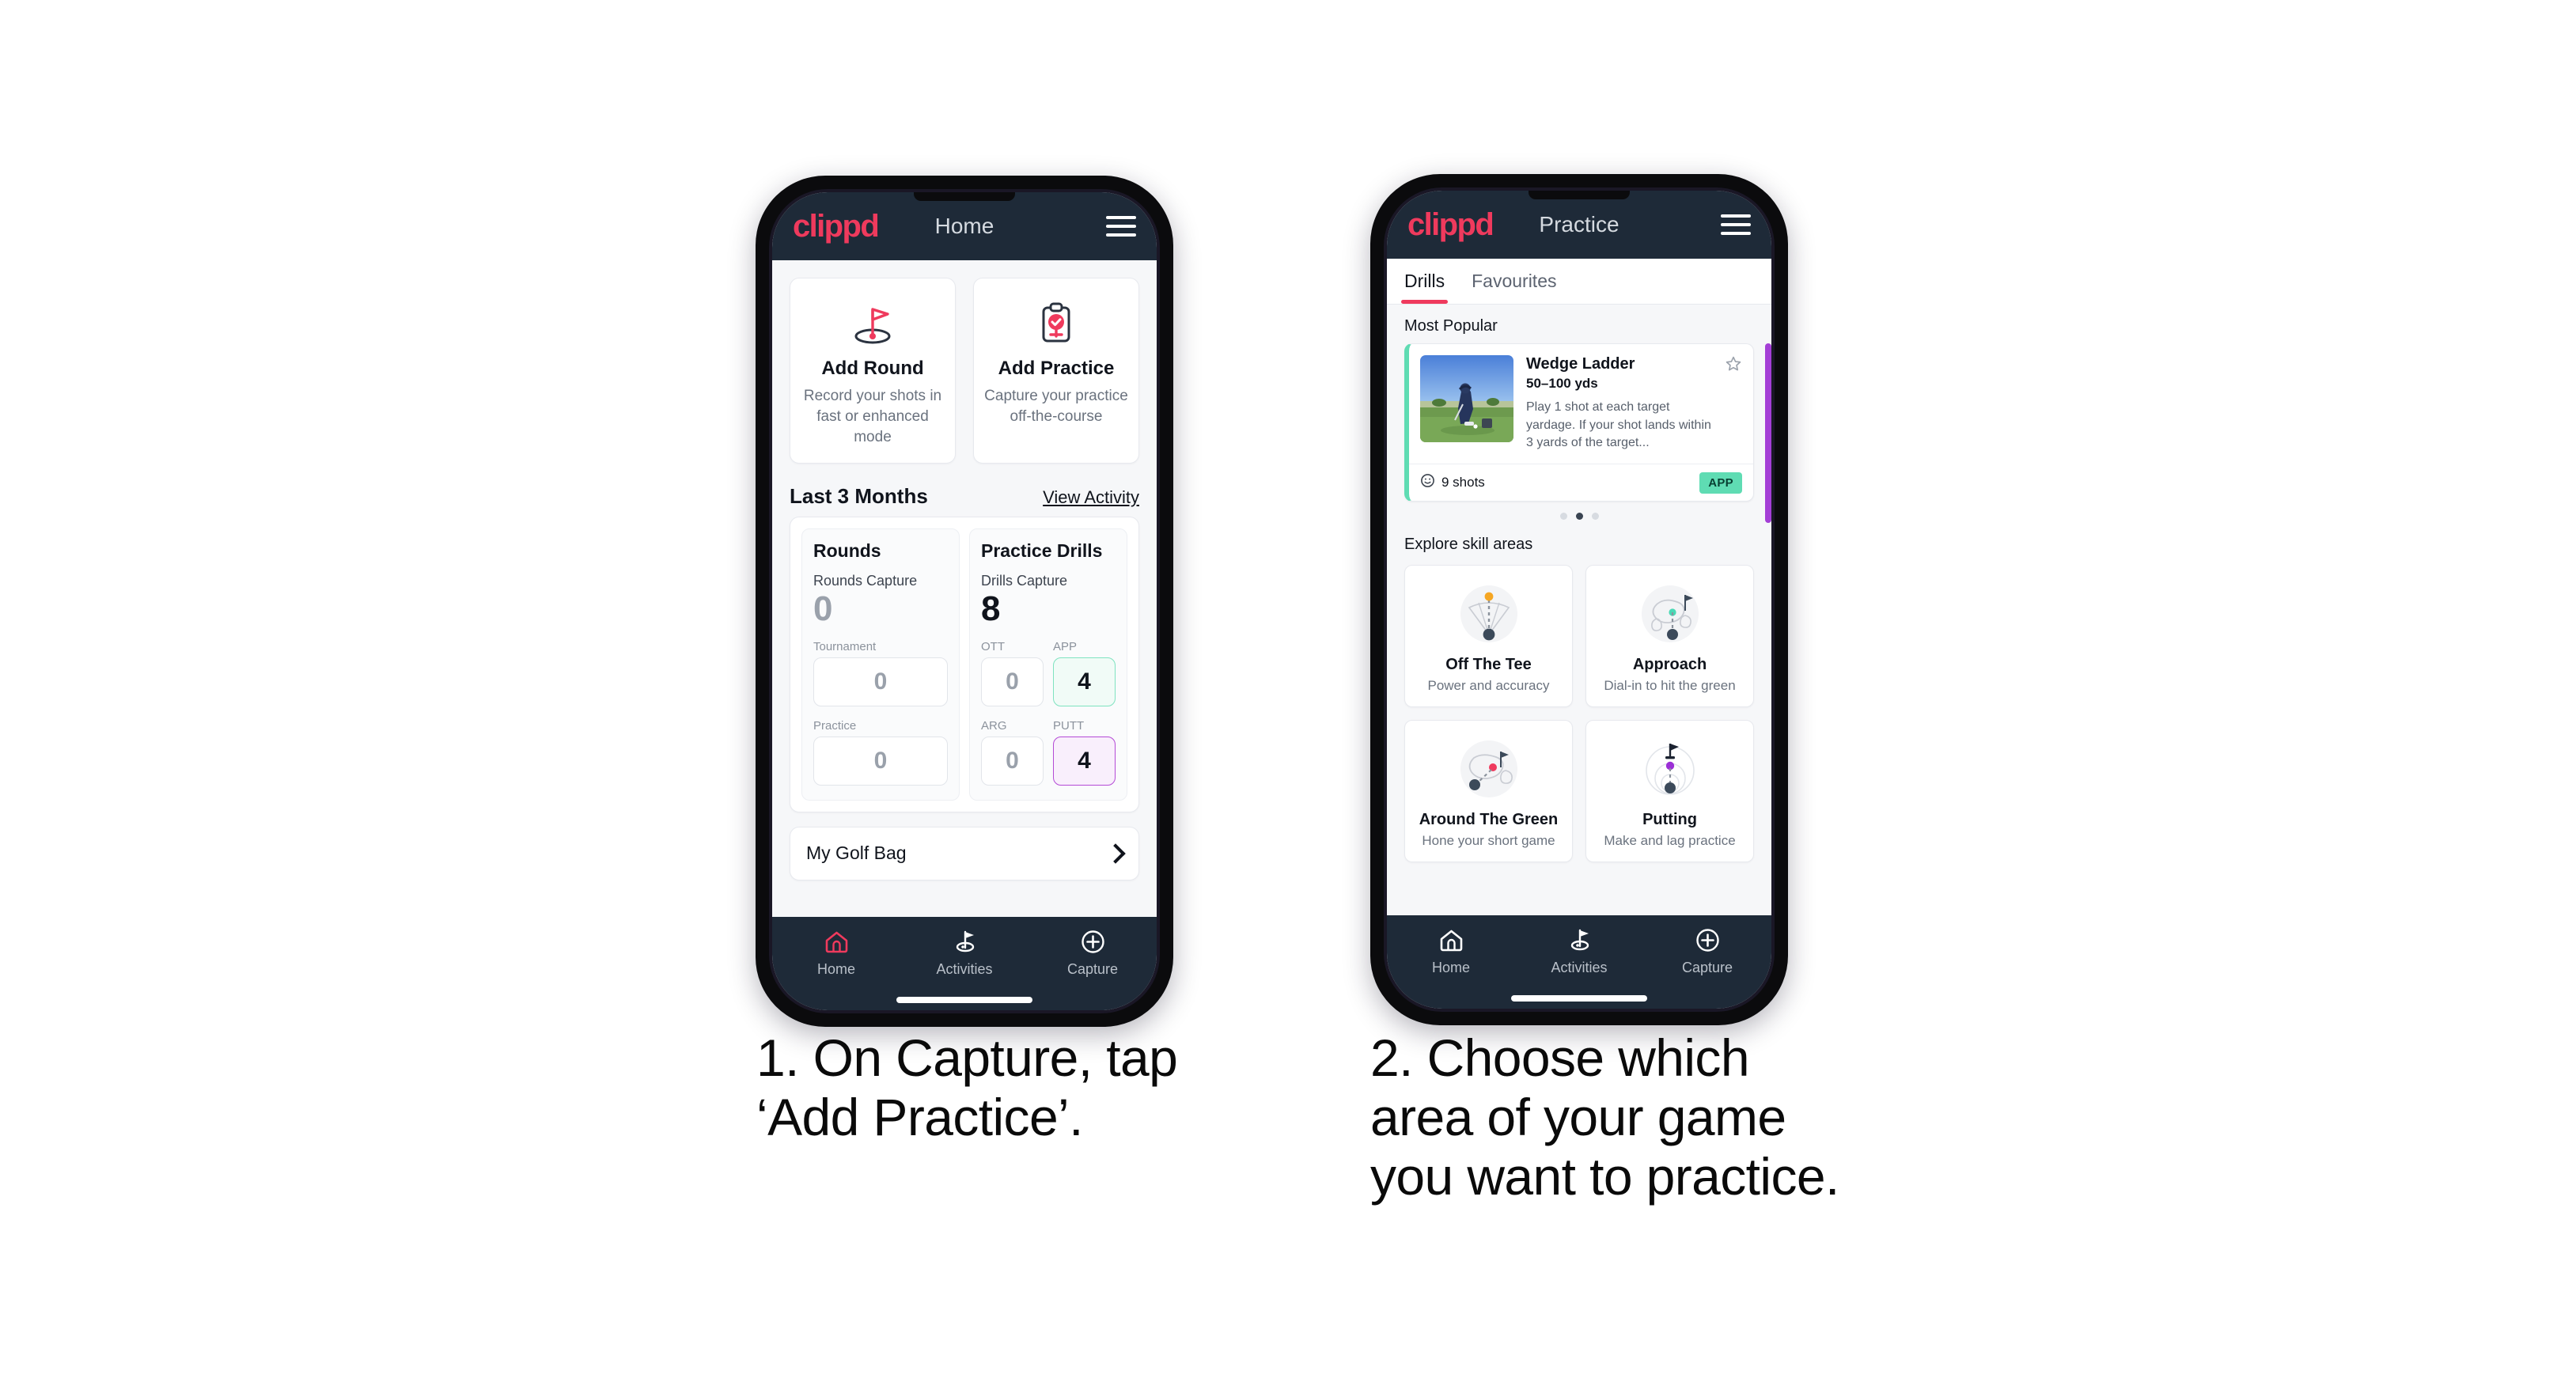 The height and width of the screenshot is (1386, 2576). I want to click on clock-icon, so click(1427, 483).